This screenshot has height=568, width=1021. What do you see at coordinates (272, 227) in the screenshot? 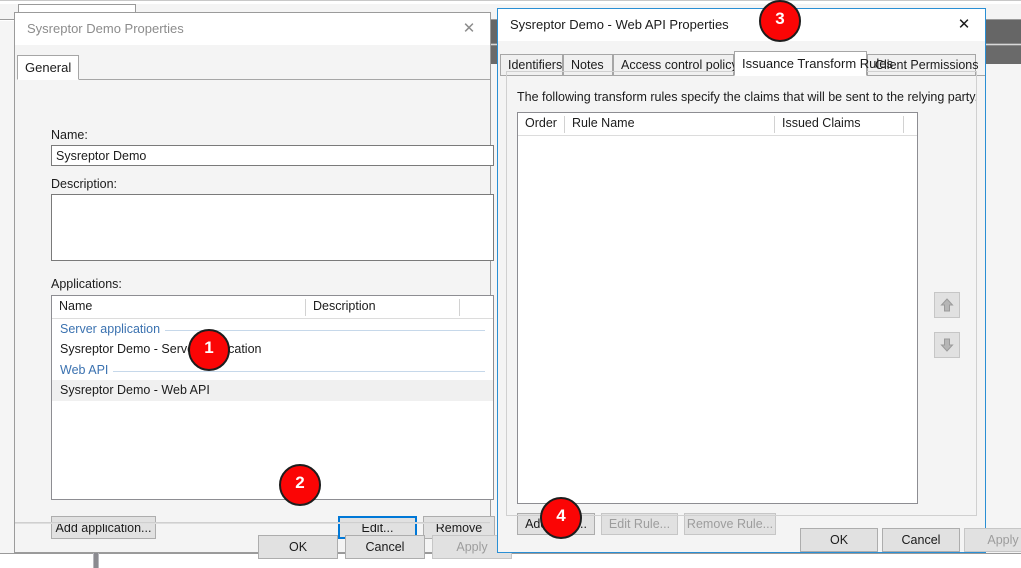
I see `description-textarea` at bounding box center [272, 227].